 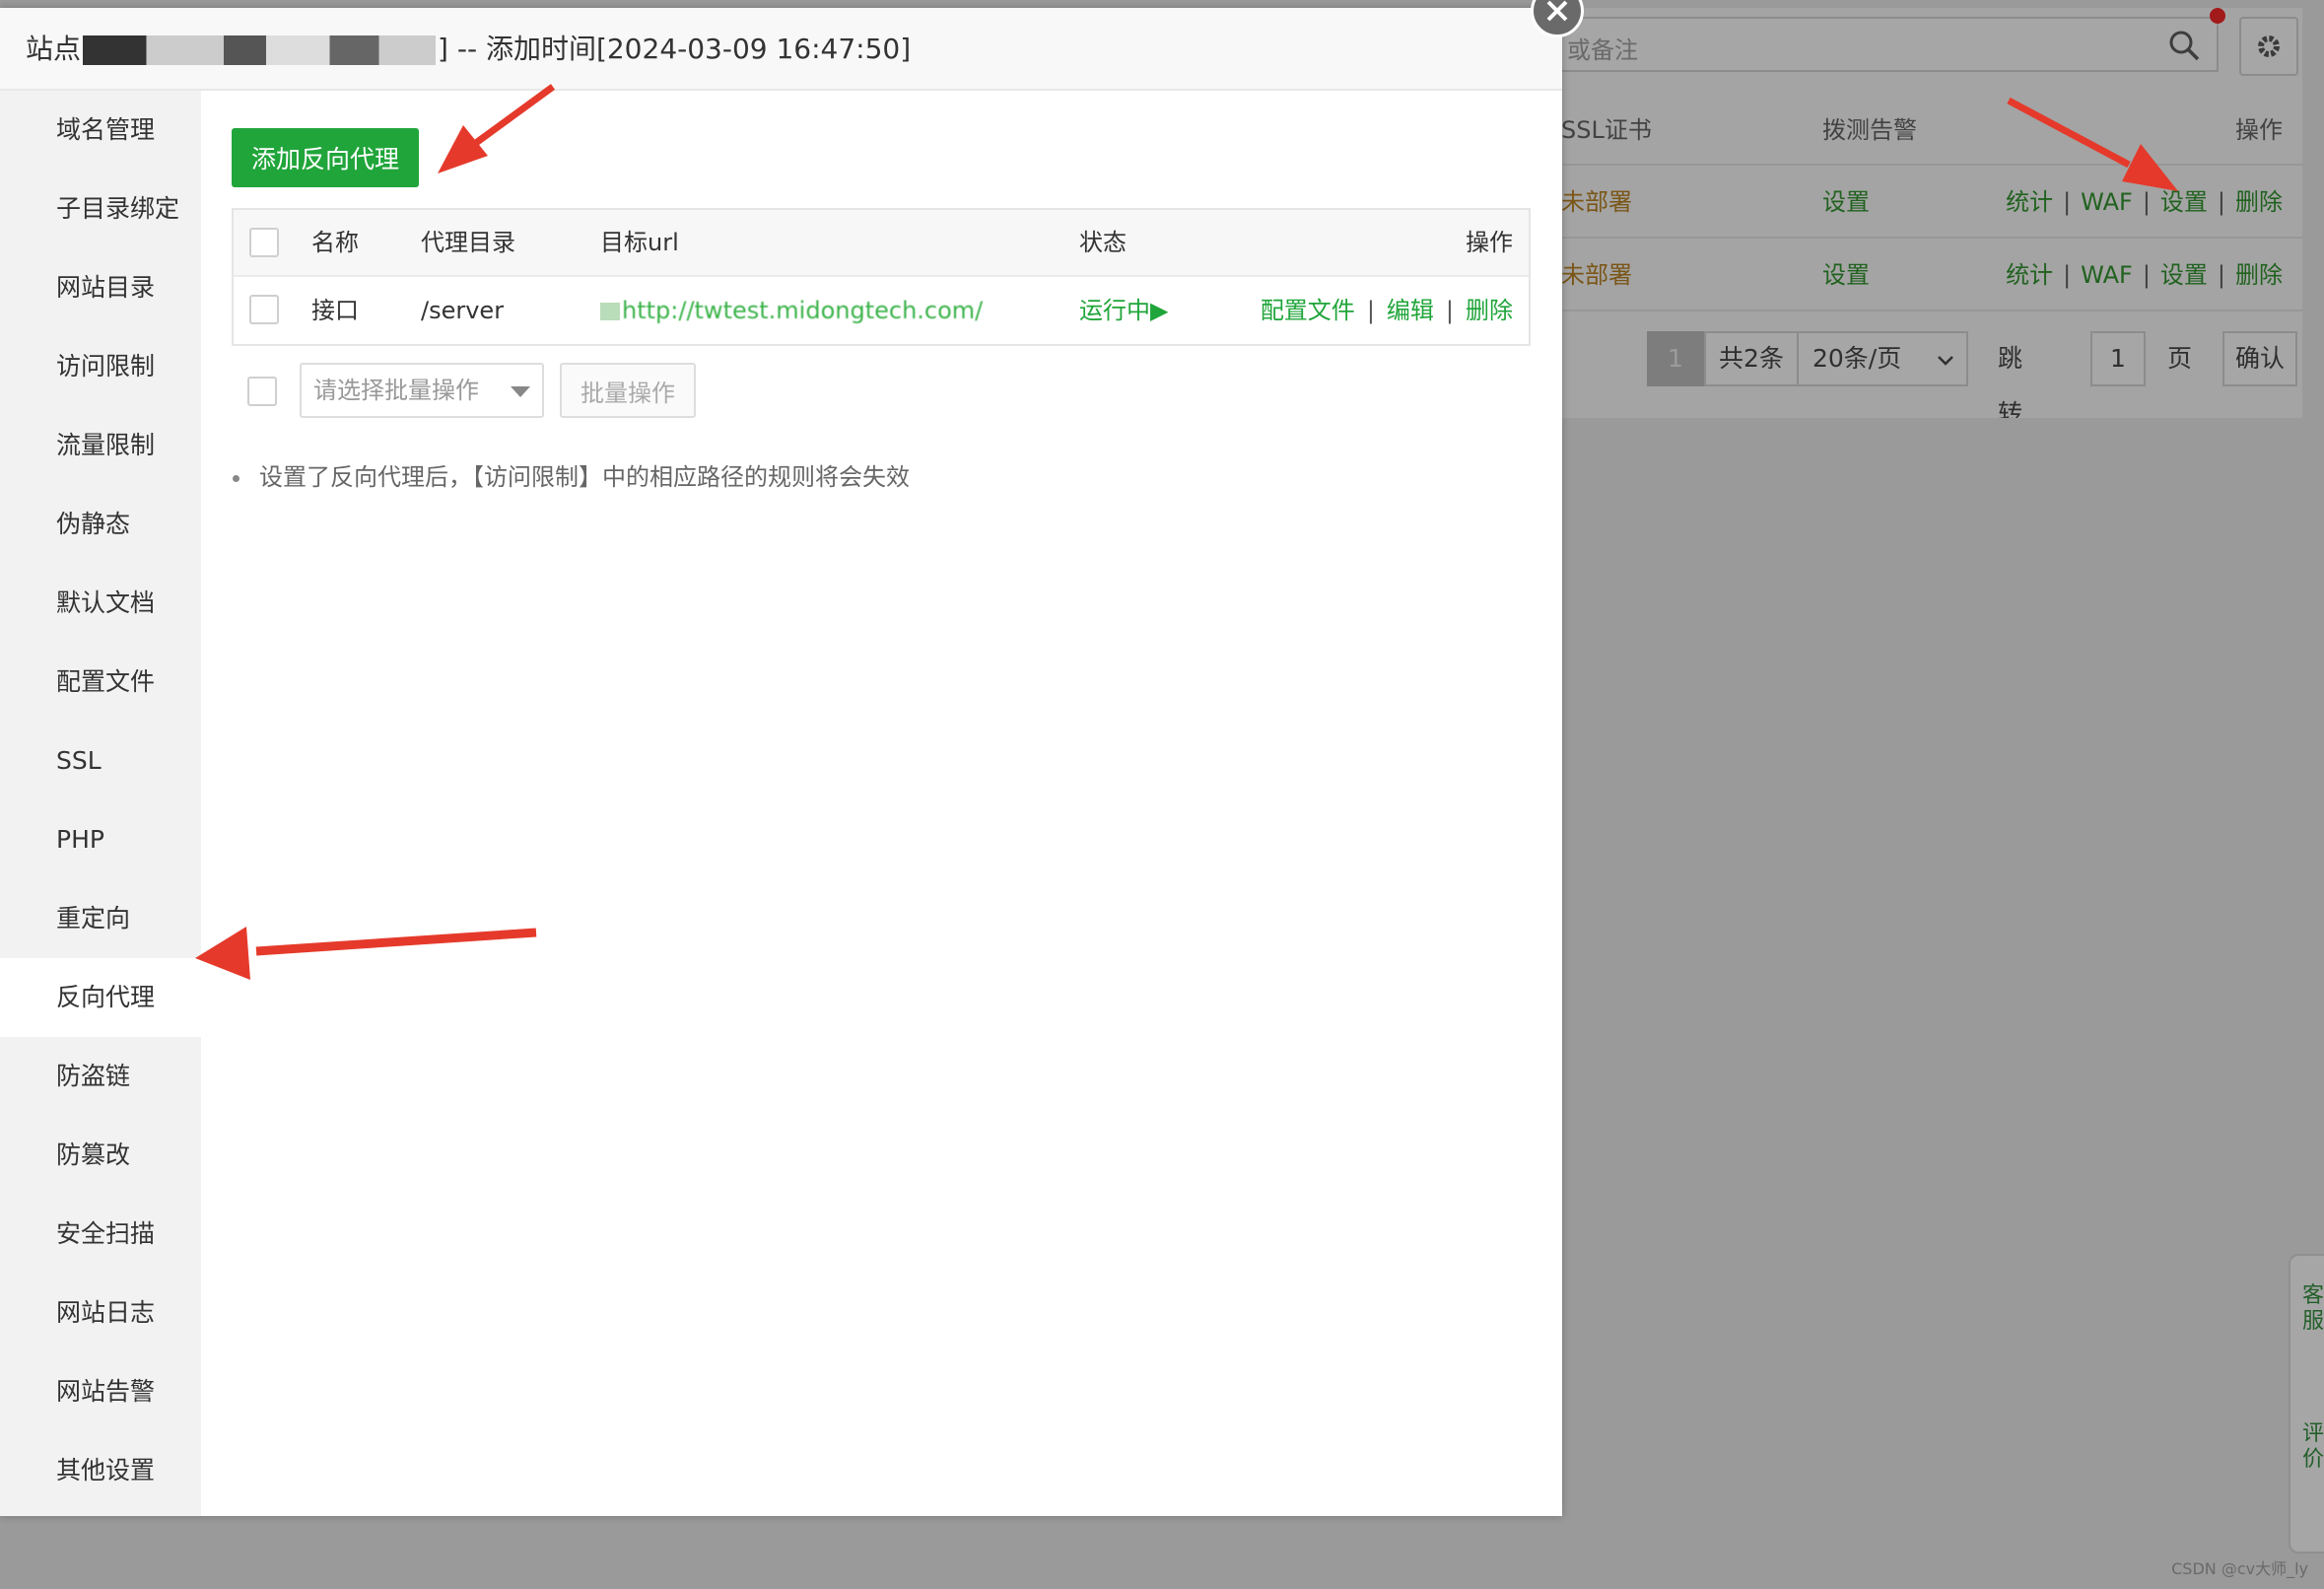 I want to click on search-box: 或备注, so click(x=1890, y=44).